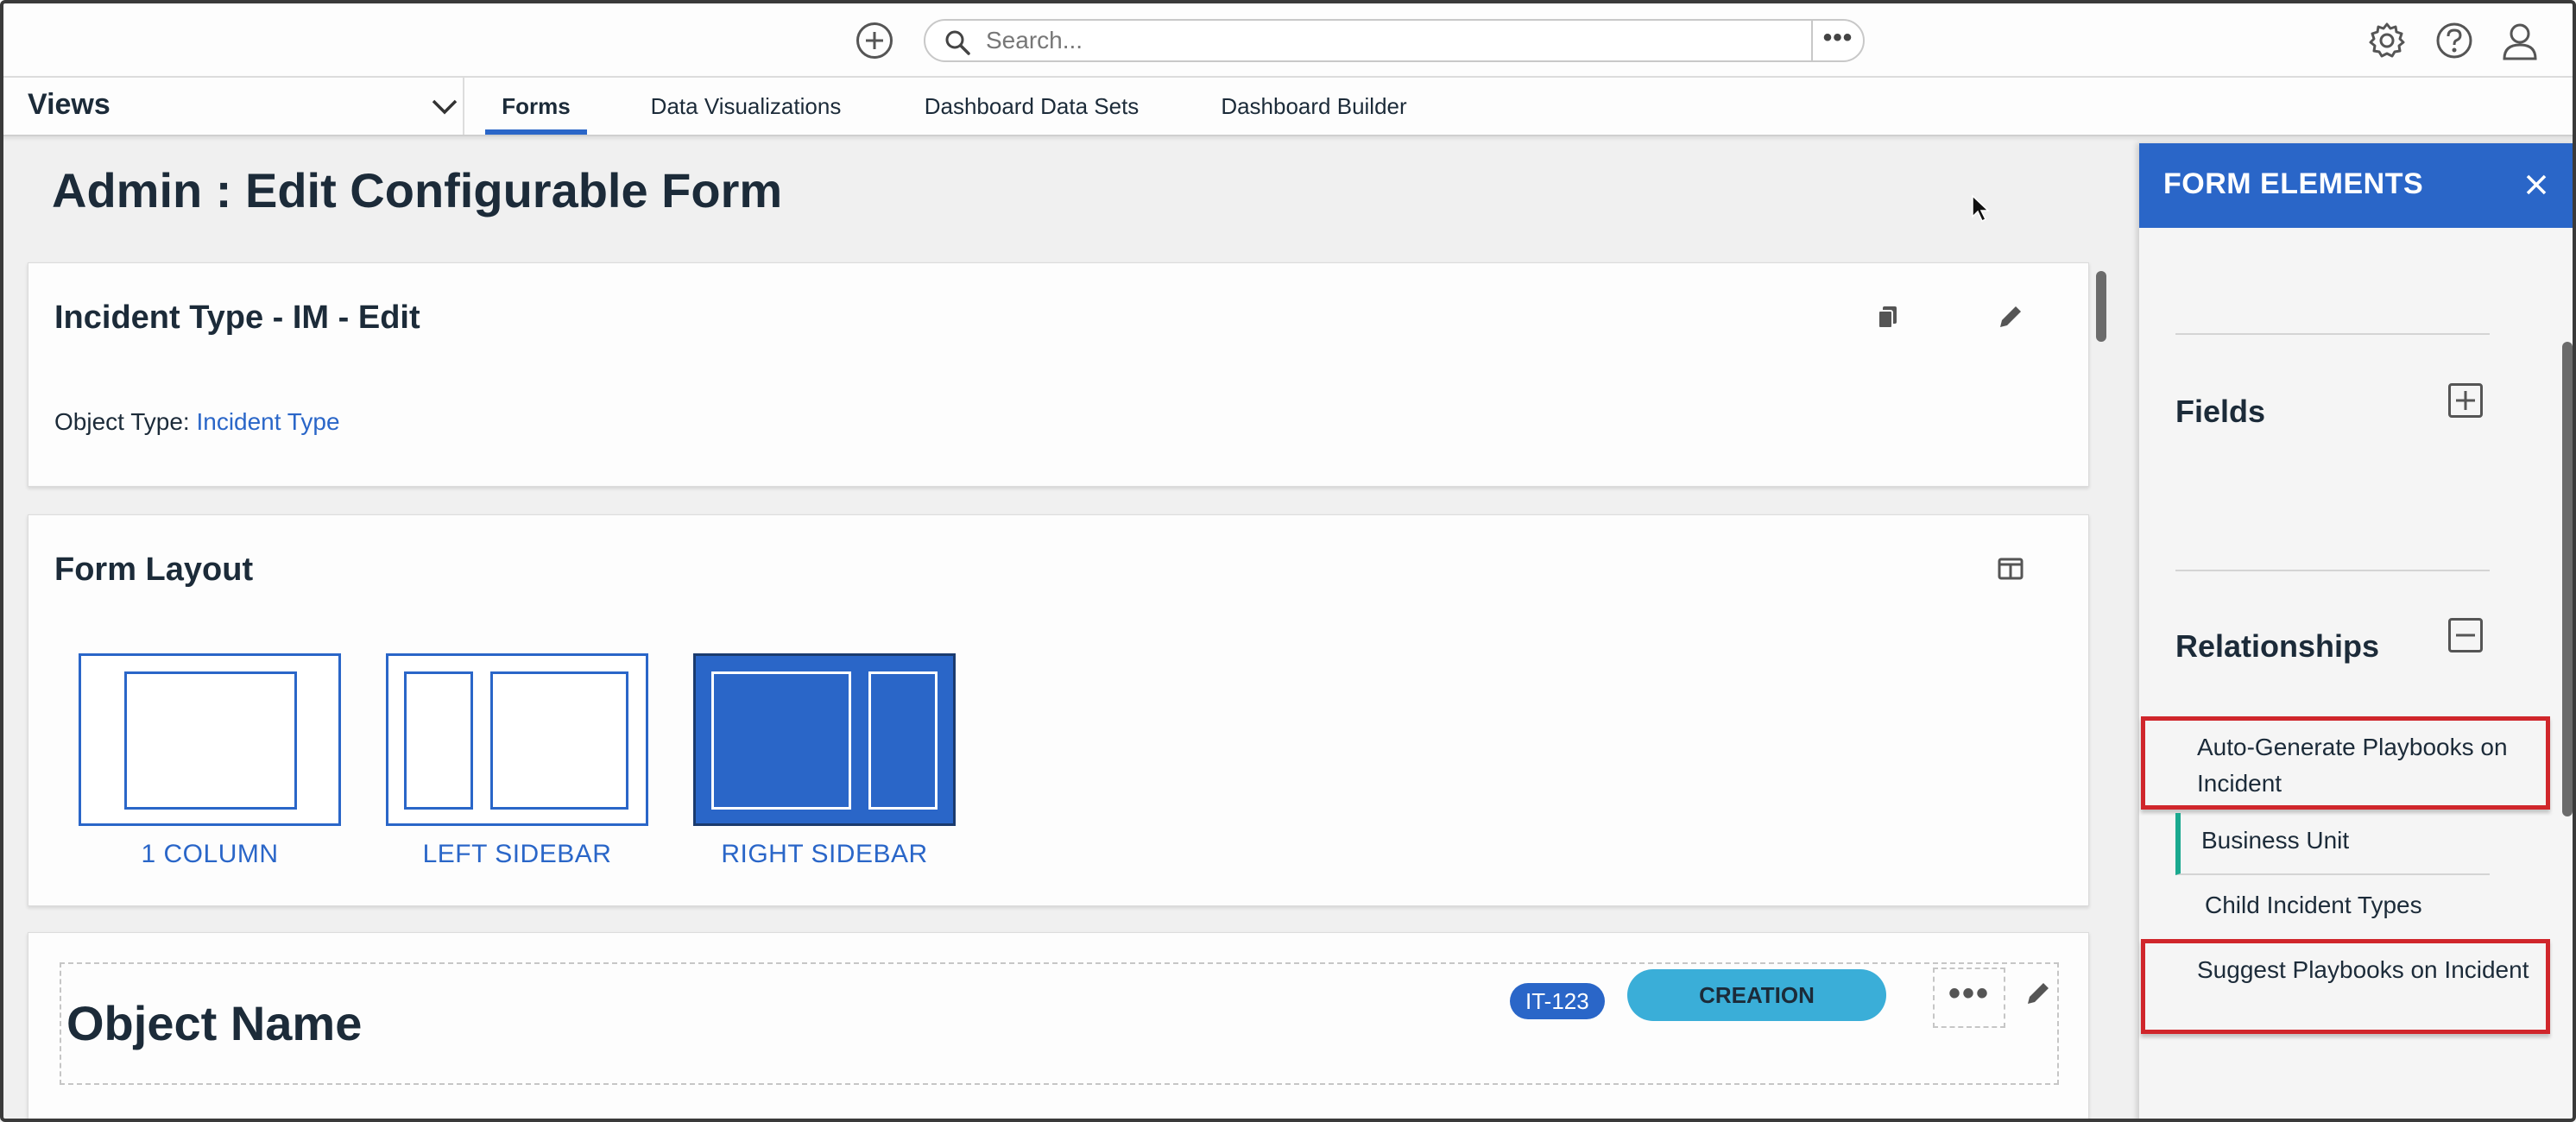  What do you see at coordinates (417, 190) in the screenshot?
I see `page-title: Admin : Edit Configurable Form` at bounding box center [417, 190].